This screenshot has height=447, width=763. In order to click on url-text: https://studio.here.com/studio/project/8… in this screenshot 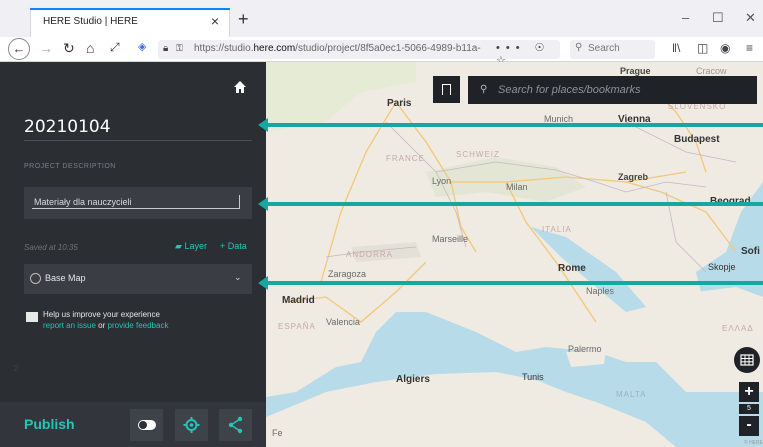, I will do `click(341, 48)`.